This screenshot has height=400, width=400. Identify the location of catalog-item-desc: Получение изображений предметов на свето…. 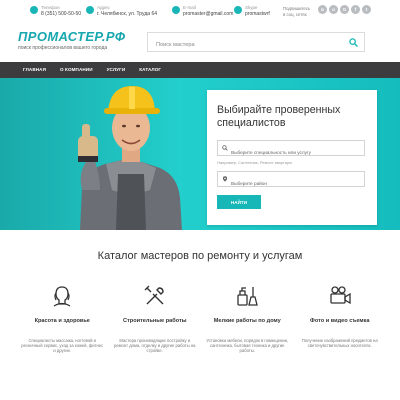
(339, 343).